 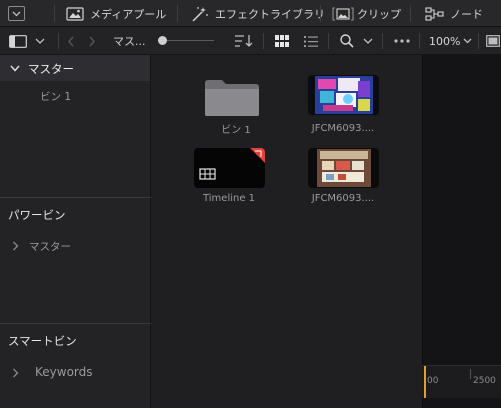 What do you see at coordinates (229, 168) in the screenshot?
I see `timeline-thumbnail` at bounding box center [229, 168].